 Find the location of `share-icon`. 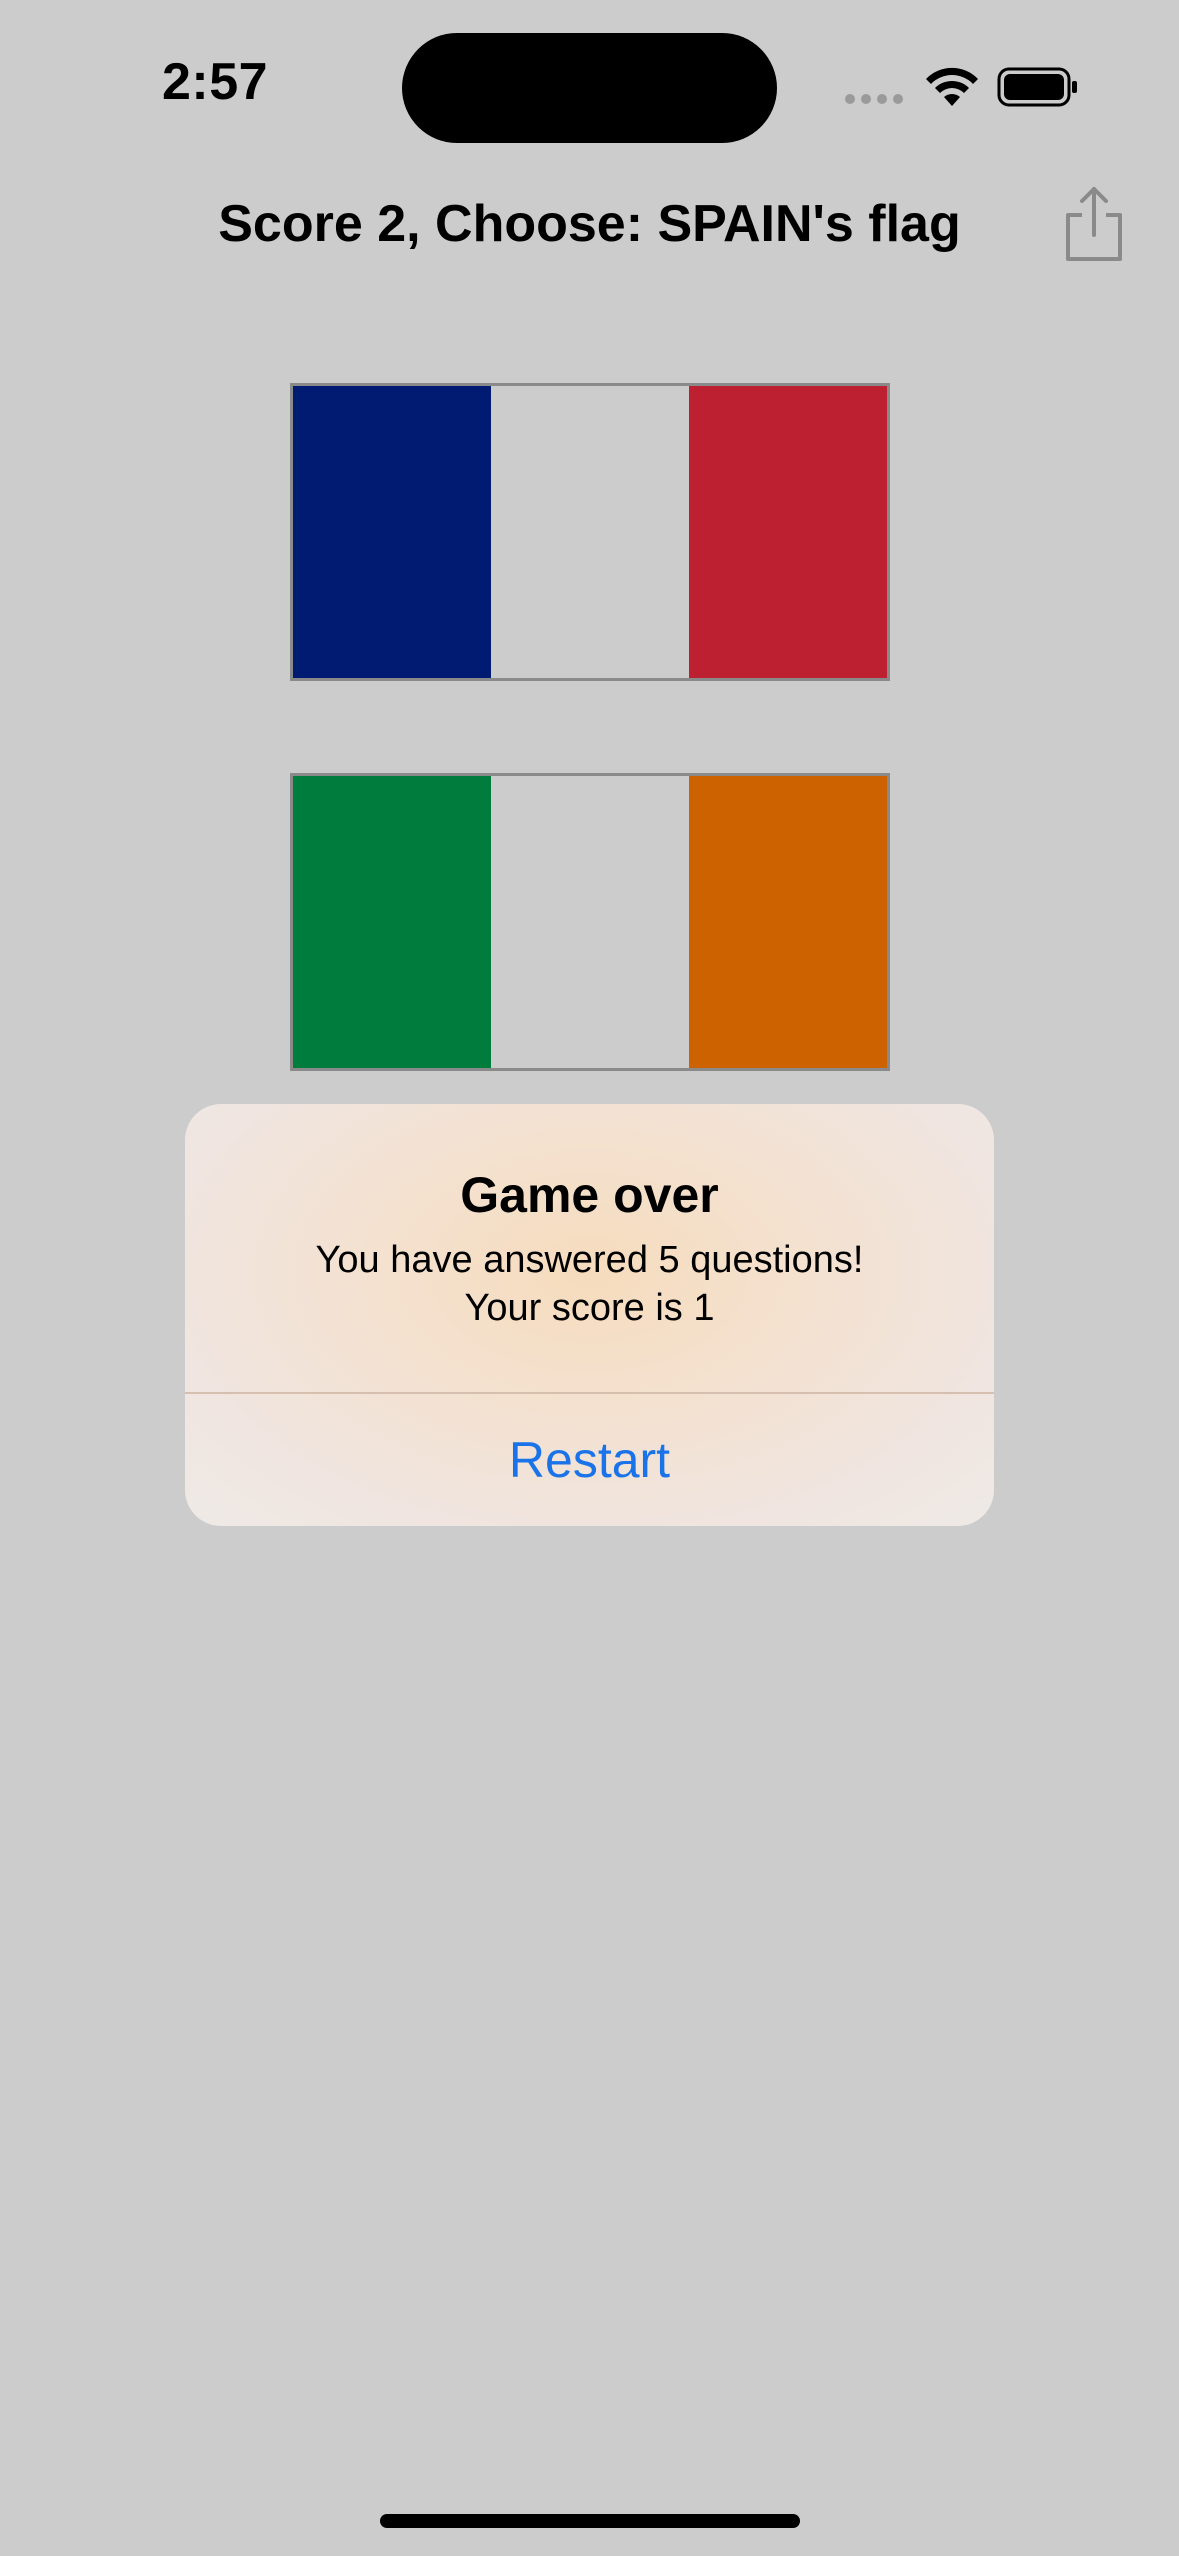

share-icon is located at coordinates (1094, 224).